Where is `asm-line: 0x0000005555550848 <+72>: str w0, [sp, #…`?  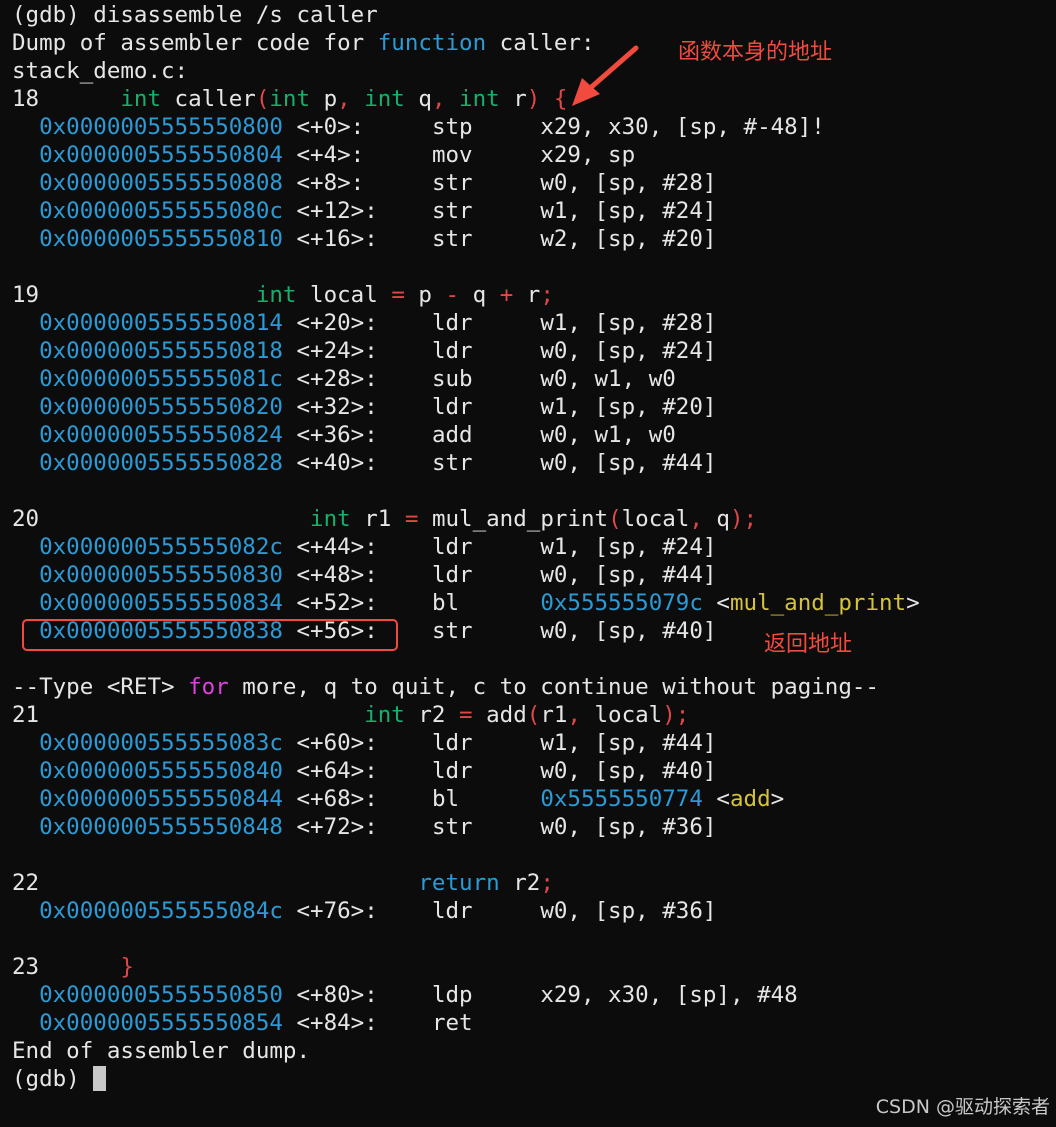
asm-line: 0x0000005555550848 <+72>: str w0, [sp, #… is located at coordinates (378, 827).